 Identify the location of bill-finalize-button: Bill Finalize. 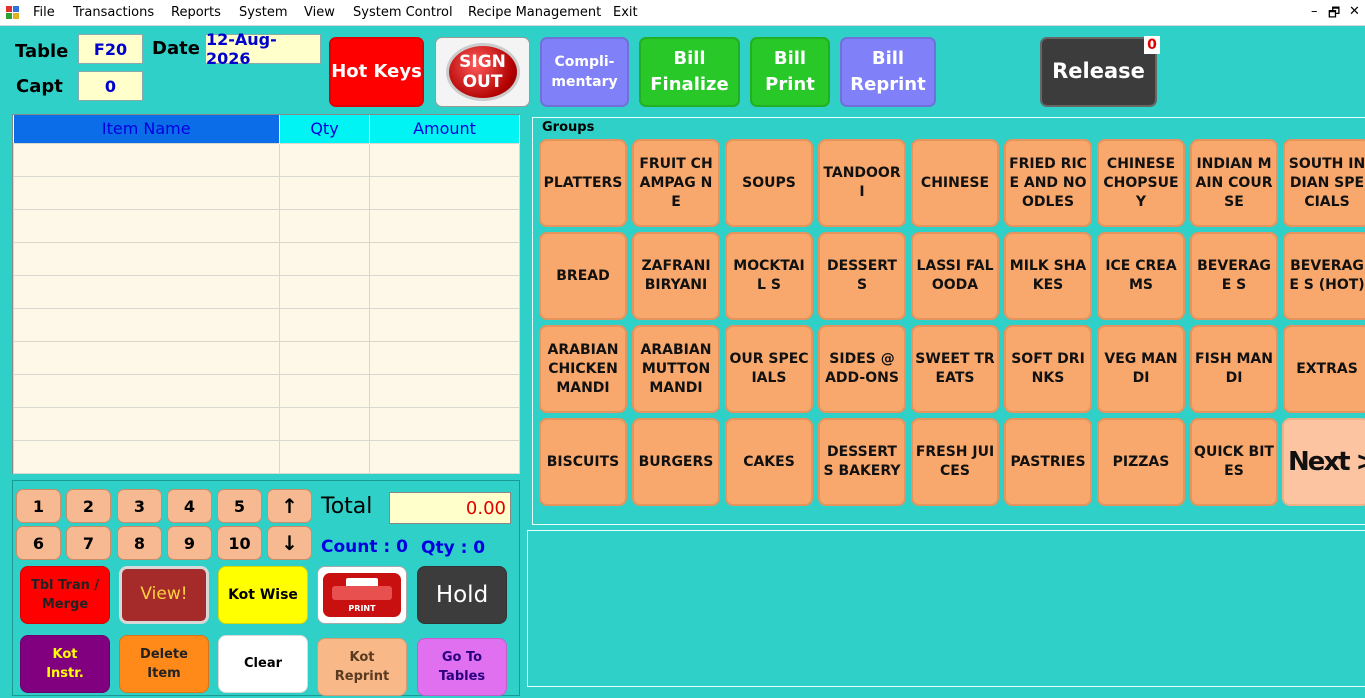
(689, 72).